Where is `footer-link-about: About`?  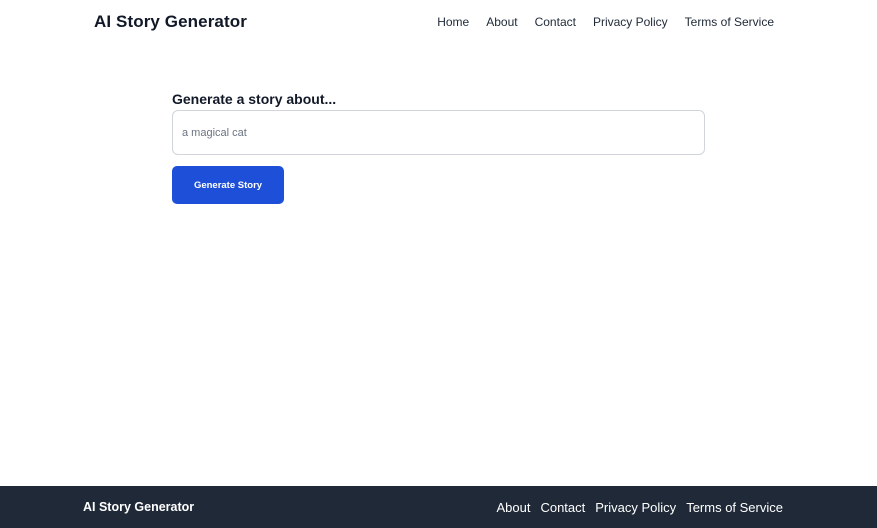
footer-link-about: About is located at coordinates (513, 507).